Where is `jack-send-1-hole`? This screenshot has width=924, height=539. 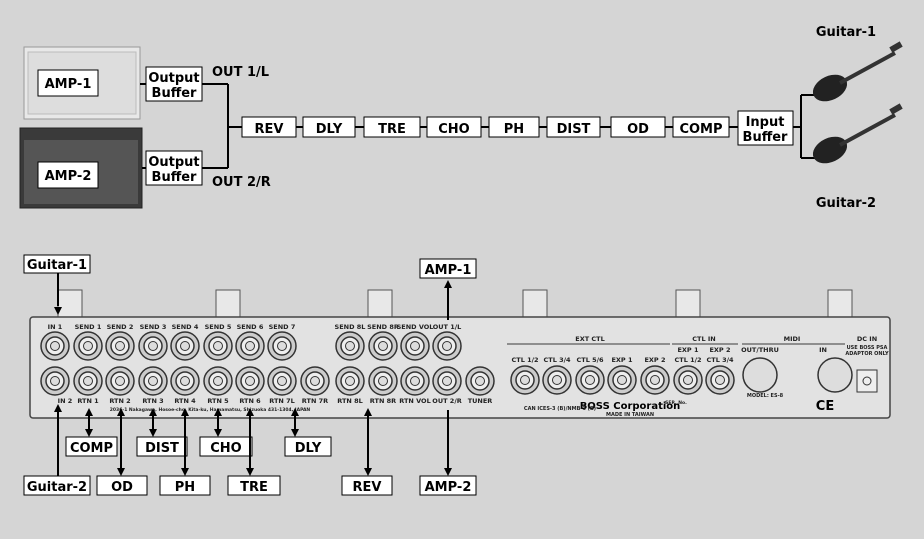
jack-send-1-hole is located at coordinates (88, 346).